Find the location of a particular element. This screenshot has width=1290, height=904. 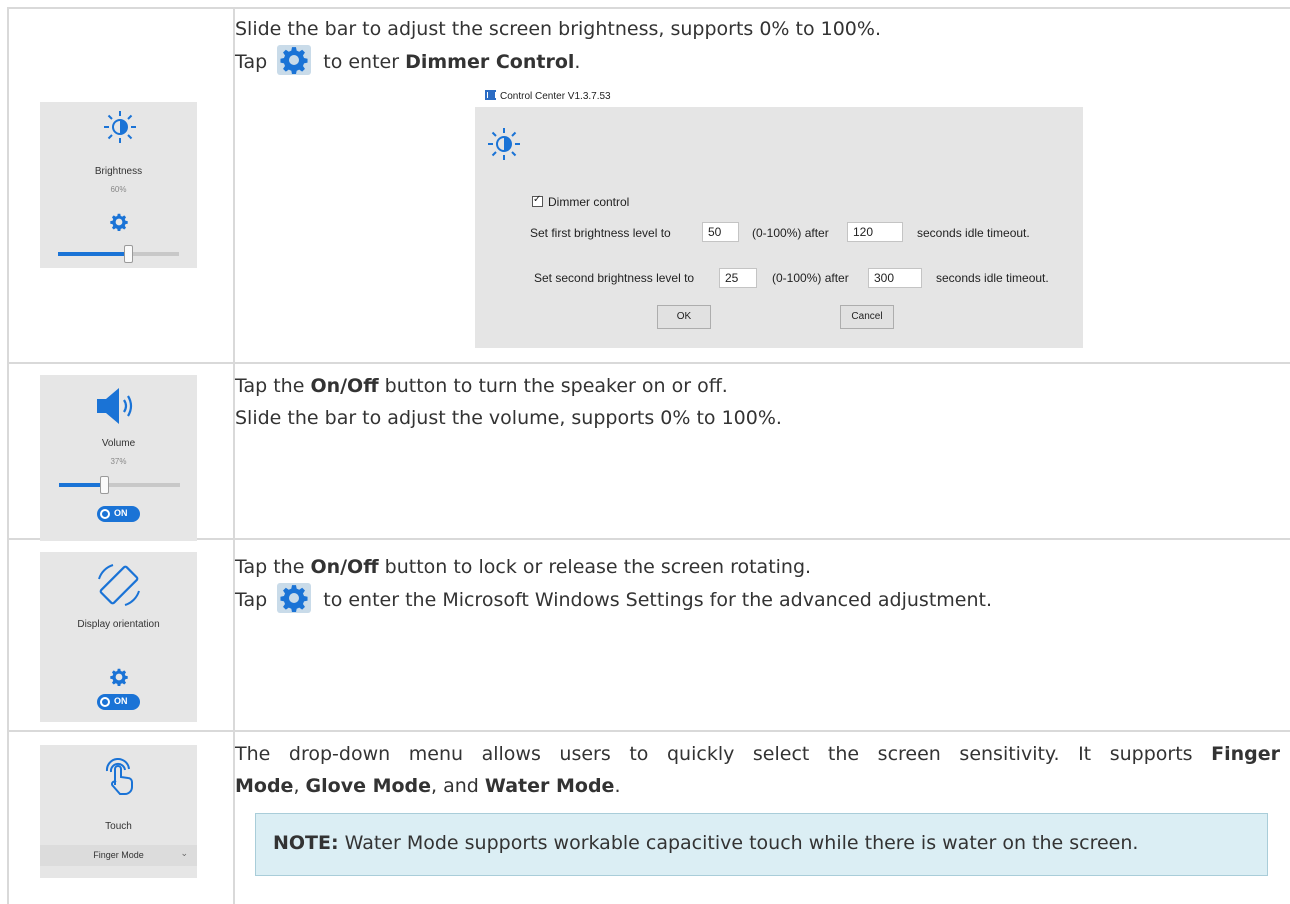

second-seconds-field: 300 is located at coordinates (895, 278).